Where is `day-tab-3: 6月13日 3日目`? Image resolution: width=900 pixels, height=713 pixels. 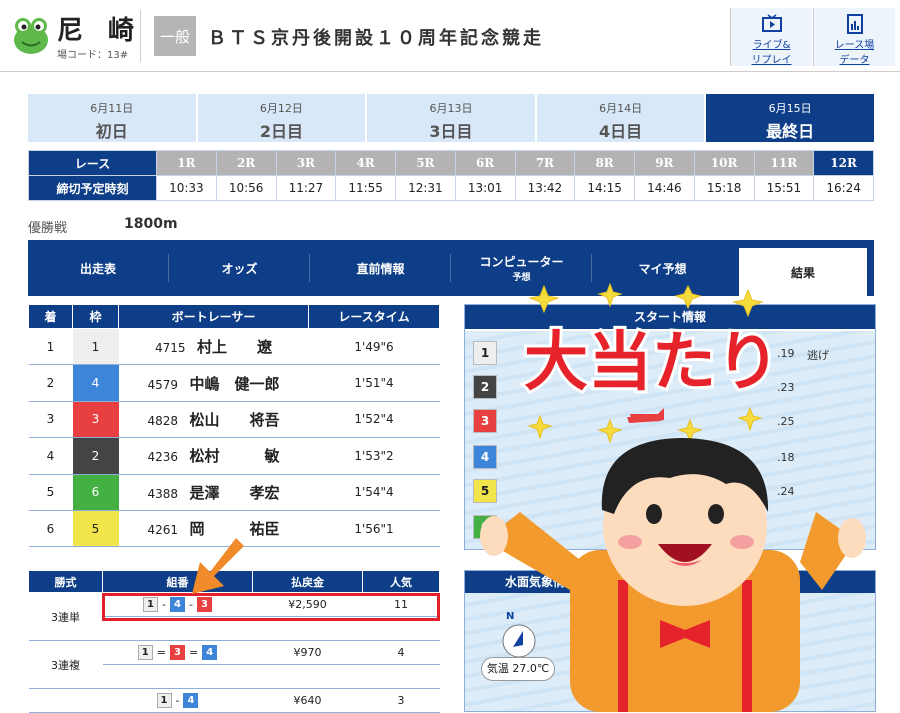 day-tab-3: 6月13日 3日目 is located at coordinates (451, 118).